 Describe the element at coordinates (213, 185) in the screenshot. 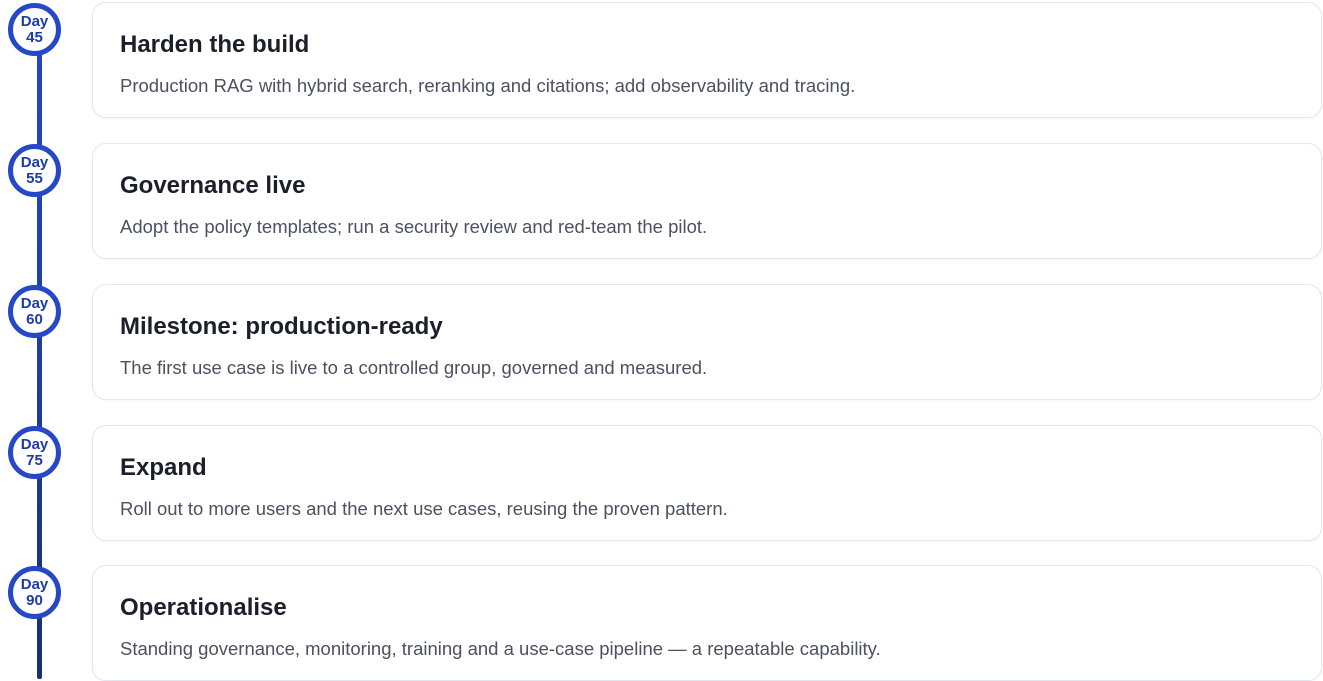

I see `milestone-title: Governance live` at that location.